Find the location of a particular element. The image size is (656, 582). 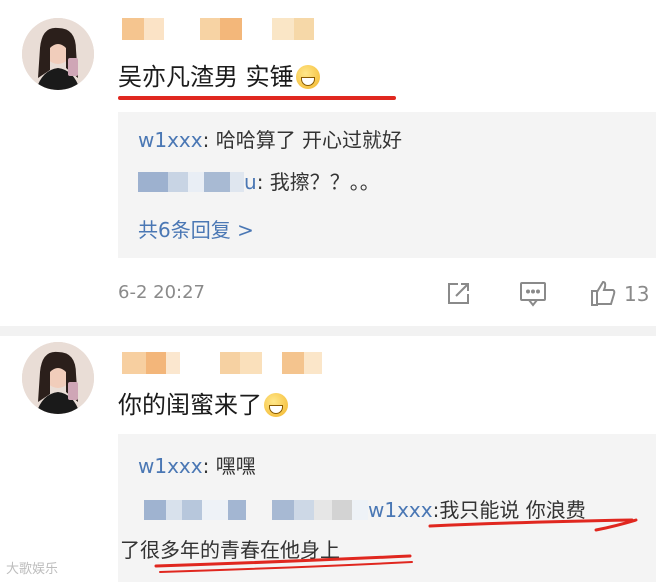

like-count: 13 is located at coordinates (637, 294).